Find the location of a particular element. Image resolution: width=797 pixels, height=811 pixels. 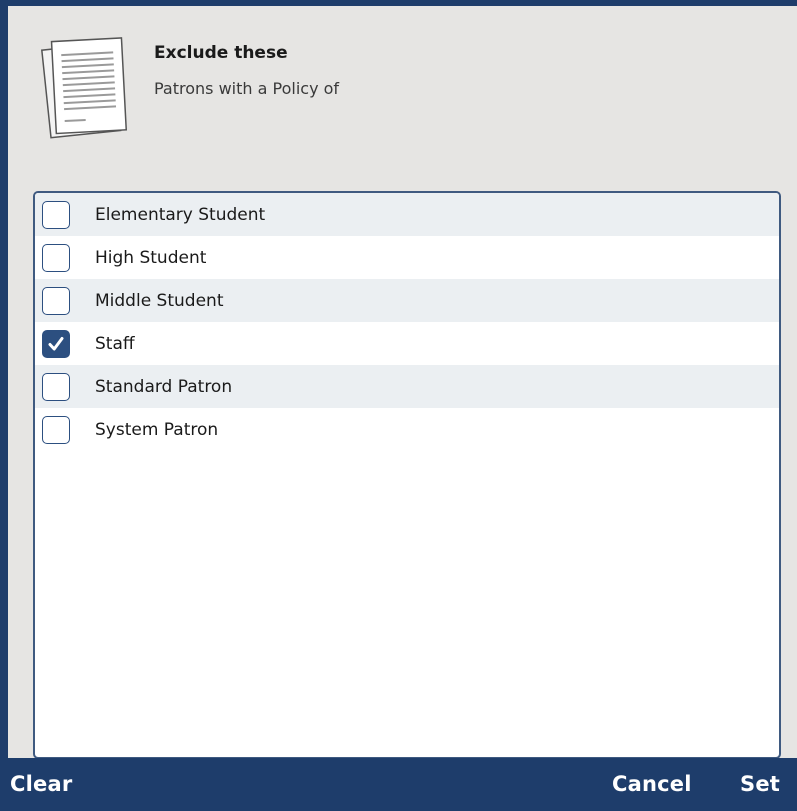

policy-row-standard-patron: Standard Patron is located at coordinates (407, 386).